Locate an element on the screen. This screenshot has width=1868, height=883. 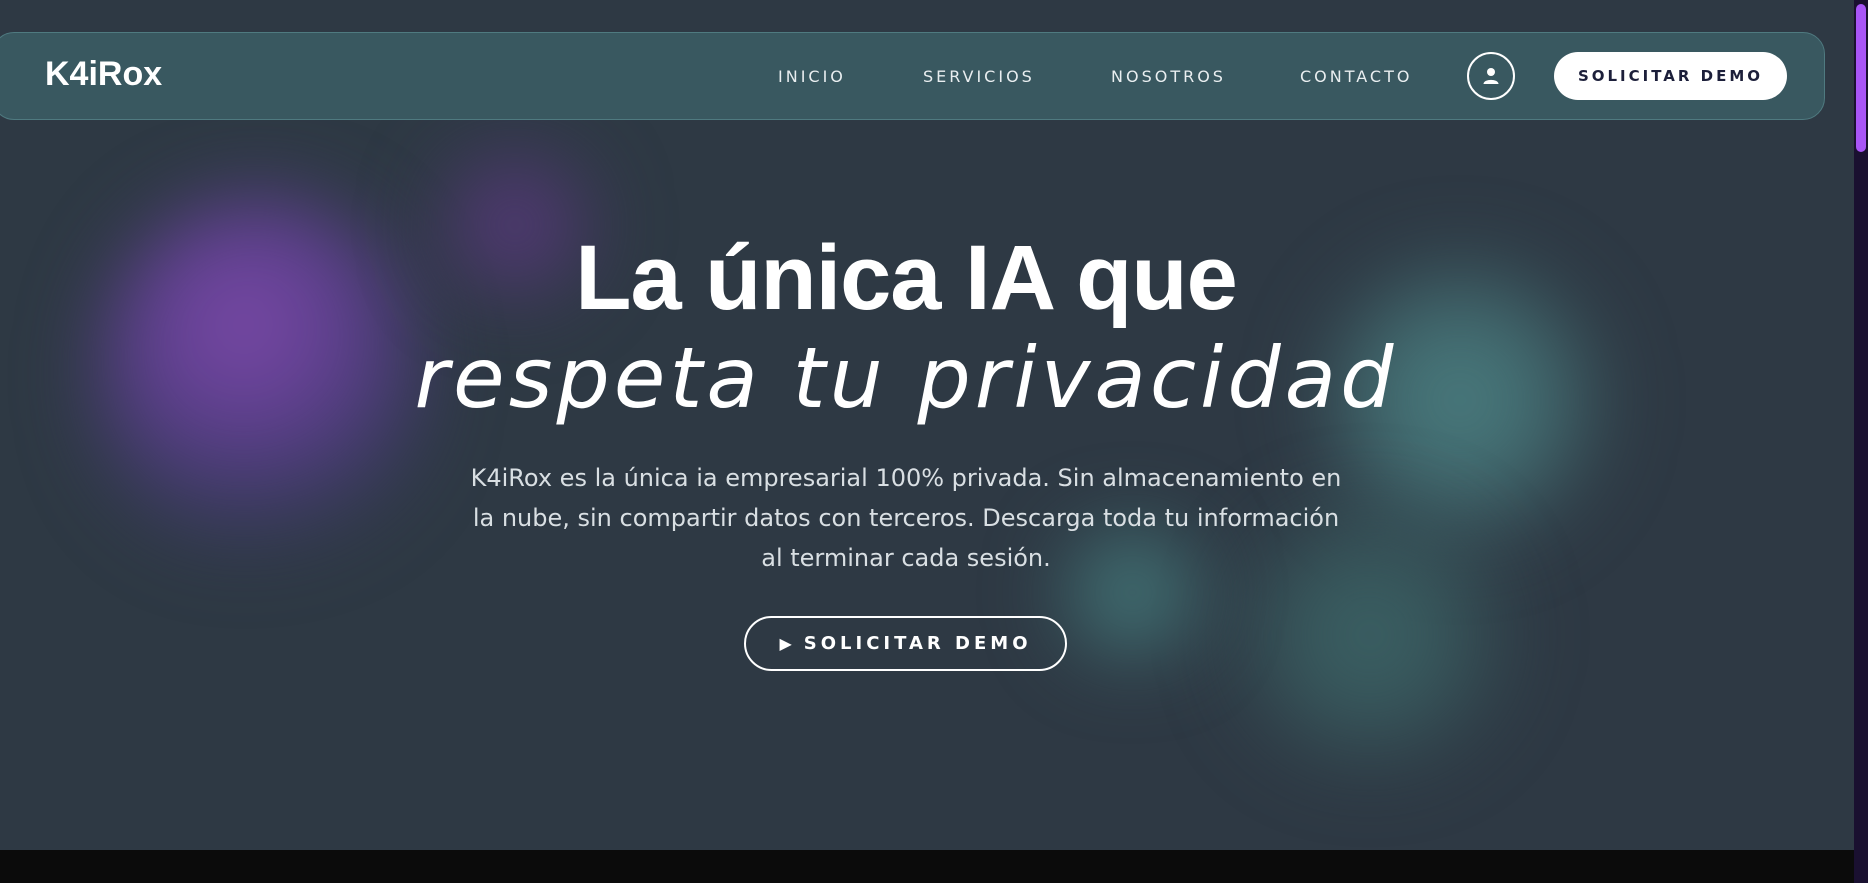
scrollbar-thumb is located at coordinates (1861, 78).